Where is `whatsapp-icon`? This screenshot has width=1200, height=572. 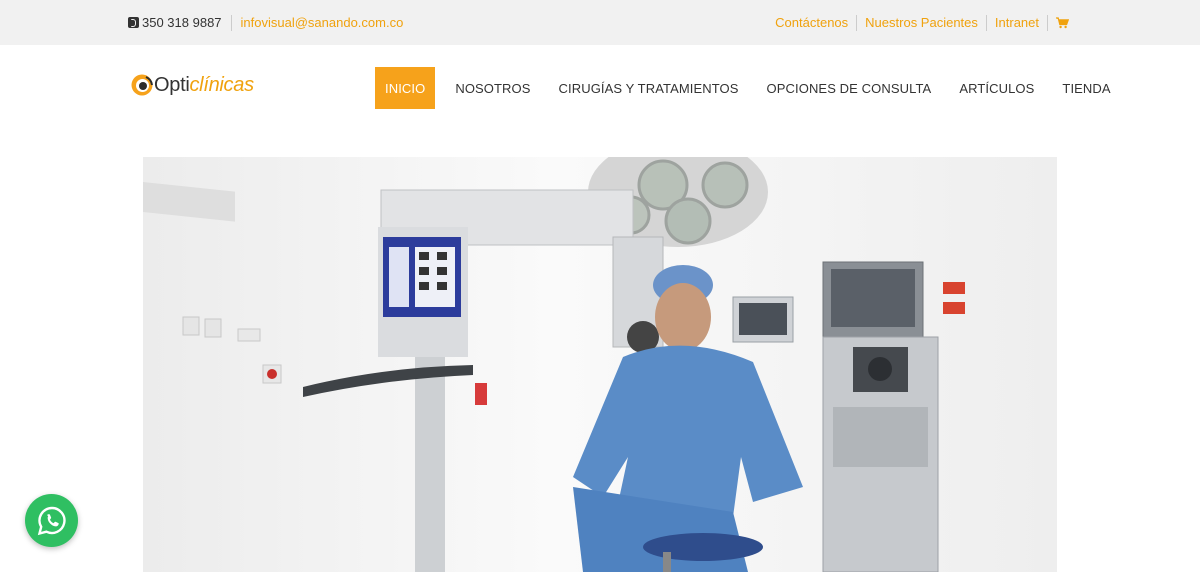
whatsapp-icon is located at coordinates (51, 520).